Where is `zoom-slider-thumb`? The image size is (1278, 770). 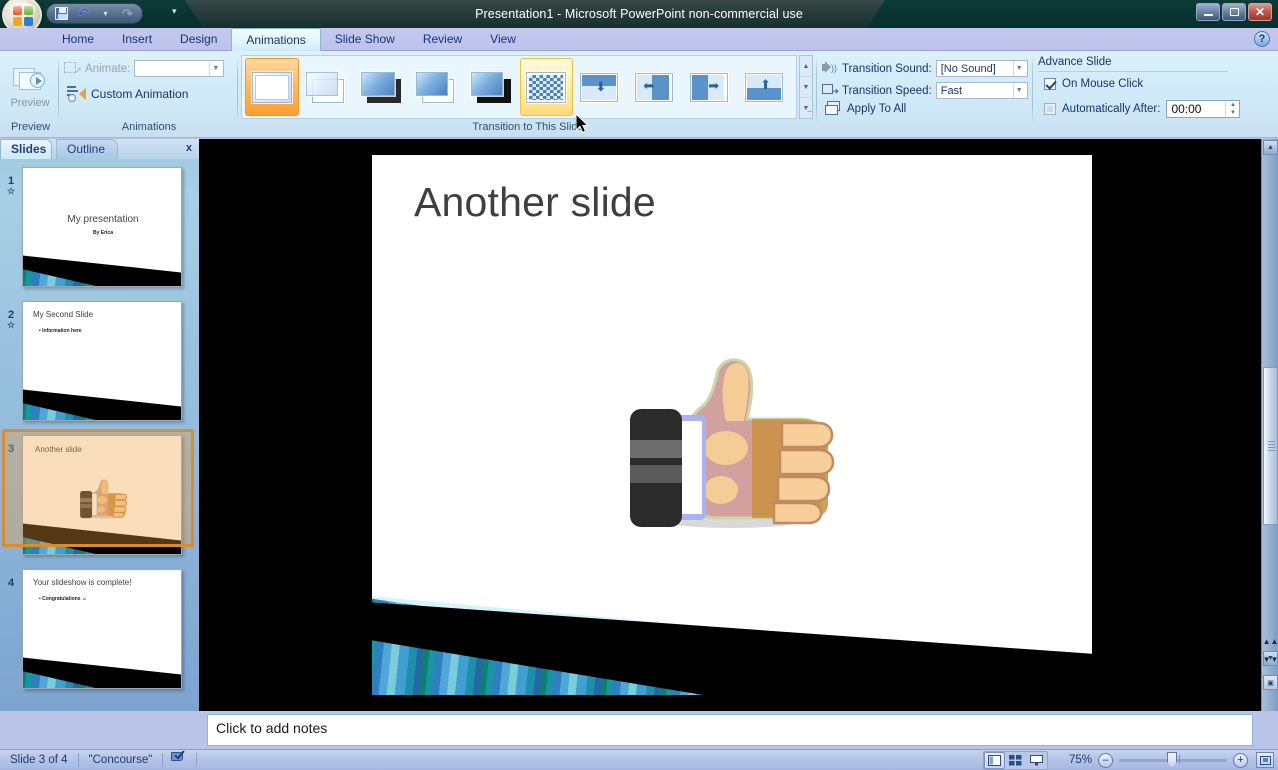
zoom-slider-thumb is located at coordinates (1172, 759).